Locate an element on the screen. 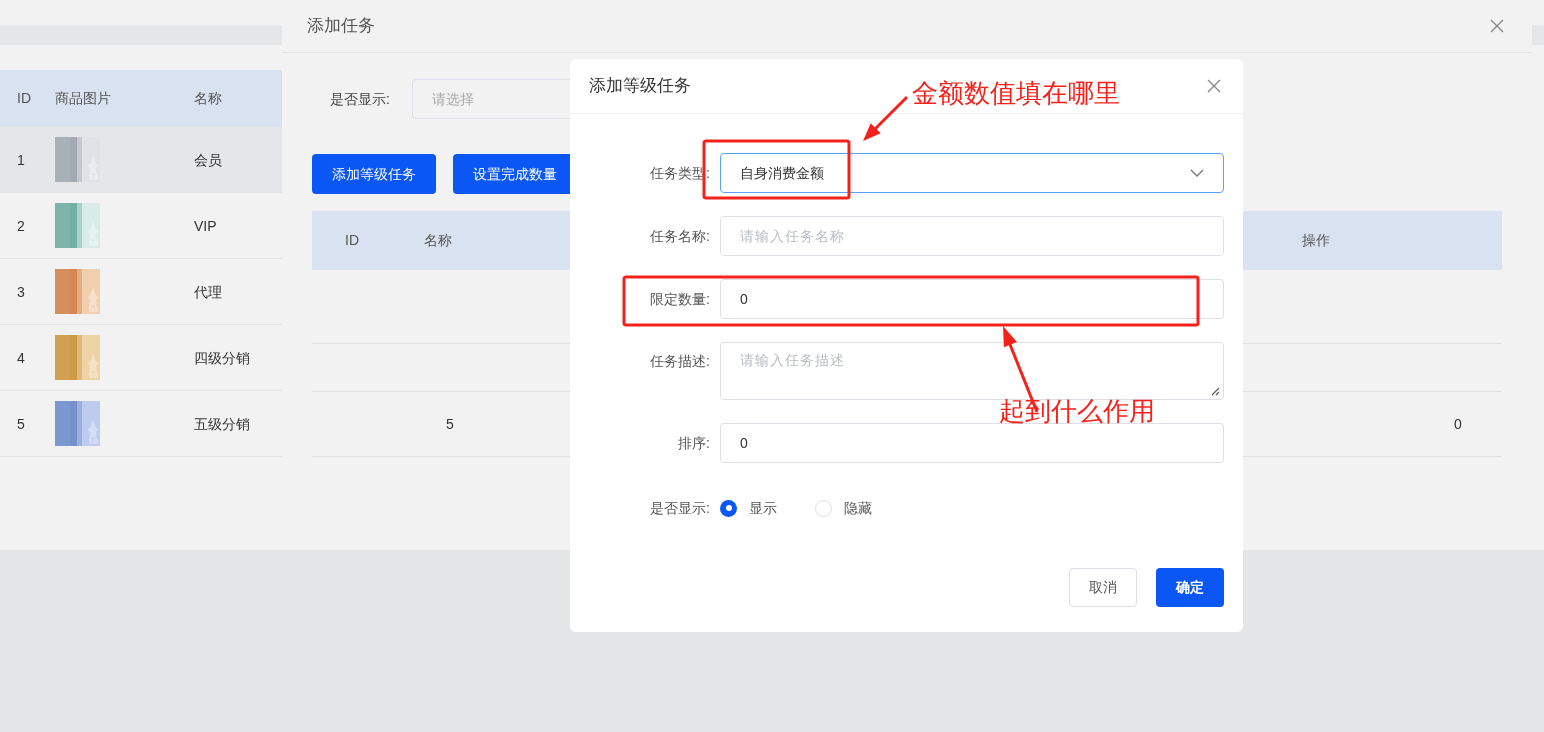  table-cell: 5 is located at coordinates (21, 423).